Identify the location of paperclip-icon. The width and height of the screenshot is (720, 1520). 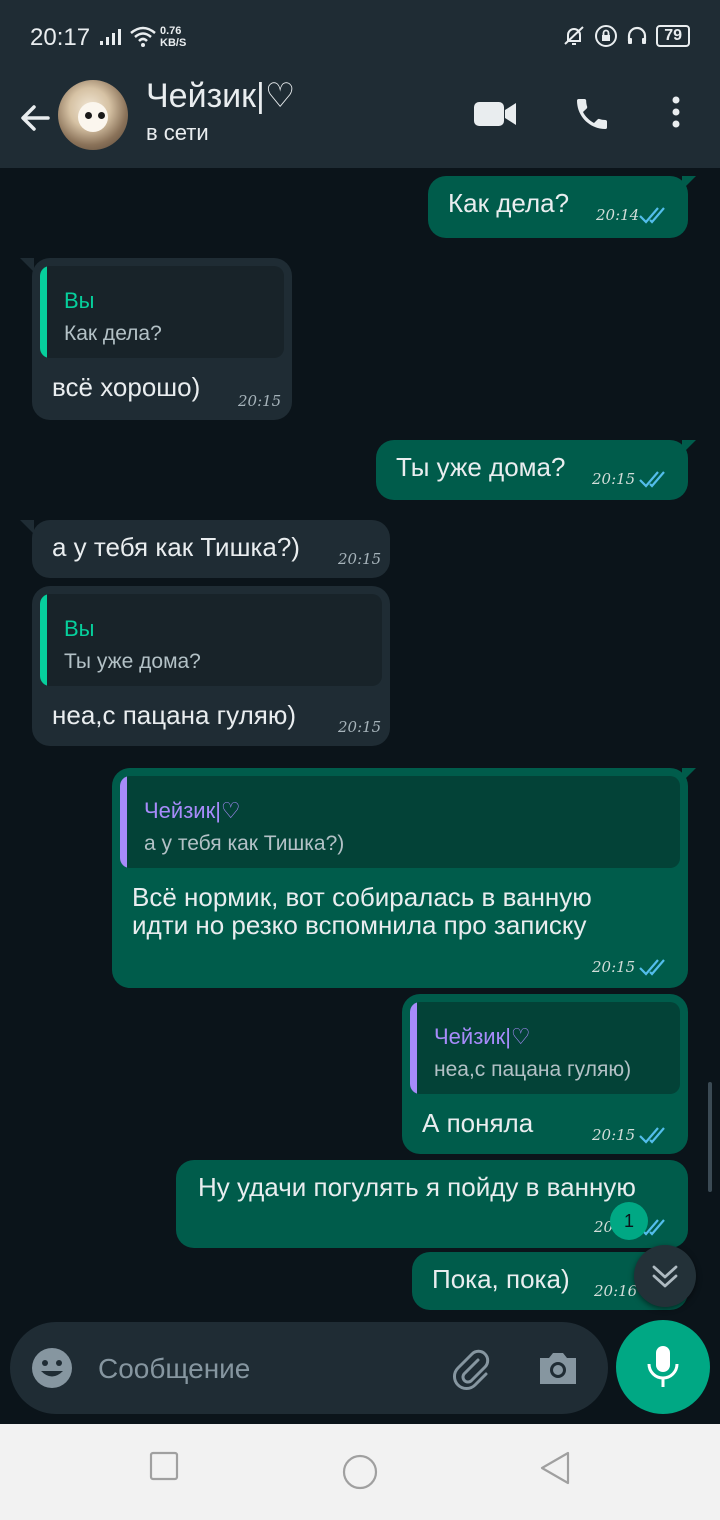
(471, 1369).